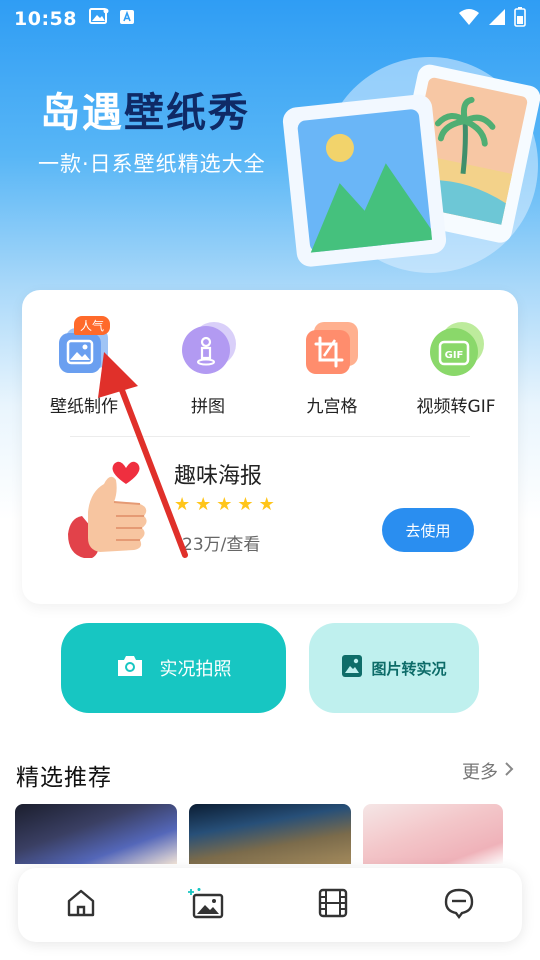 This screenshot has height=960, width=540. I want to click on live-photo-button: 实况拍照, so click(173, 668).